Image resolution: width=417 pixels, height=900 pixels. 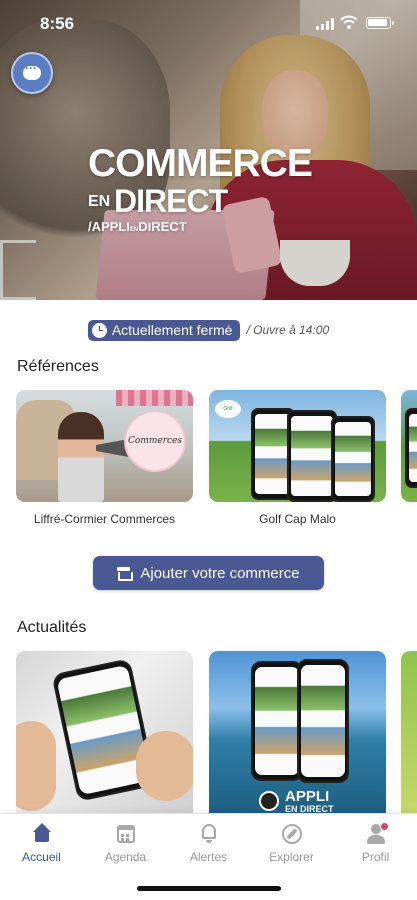 I want to click on news-card, so click(x=104, y=732).